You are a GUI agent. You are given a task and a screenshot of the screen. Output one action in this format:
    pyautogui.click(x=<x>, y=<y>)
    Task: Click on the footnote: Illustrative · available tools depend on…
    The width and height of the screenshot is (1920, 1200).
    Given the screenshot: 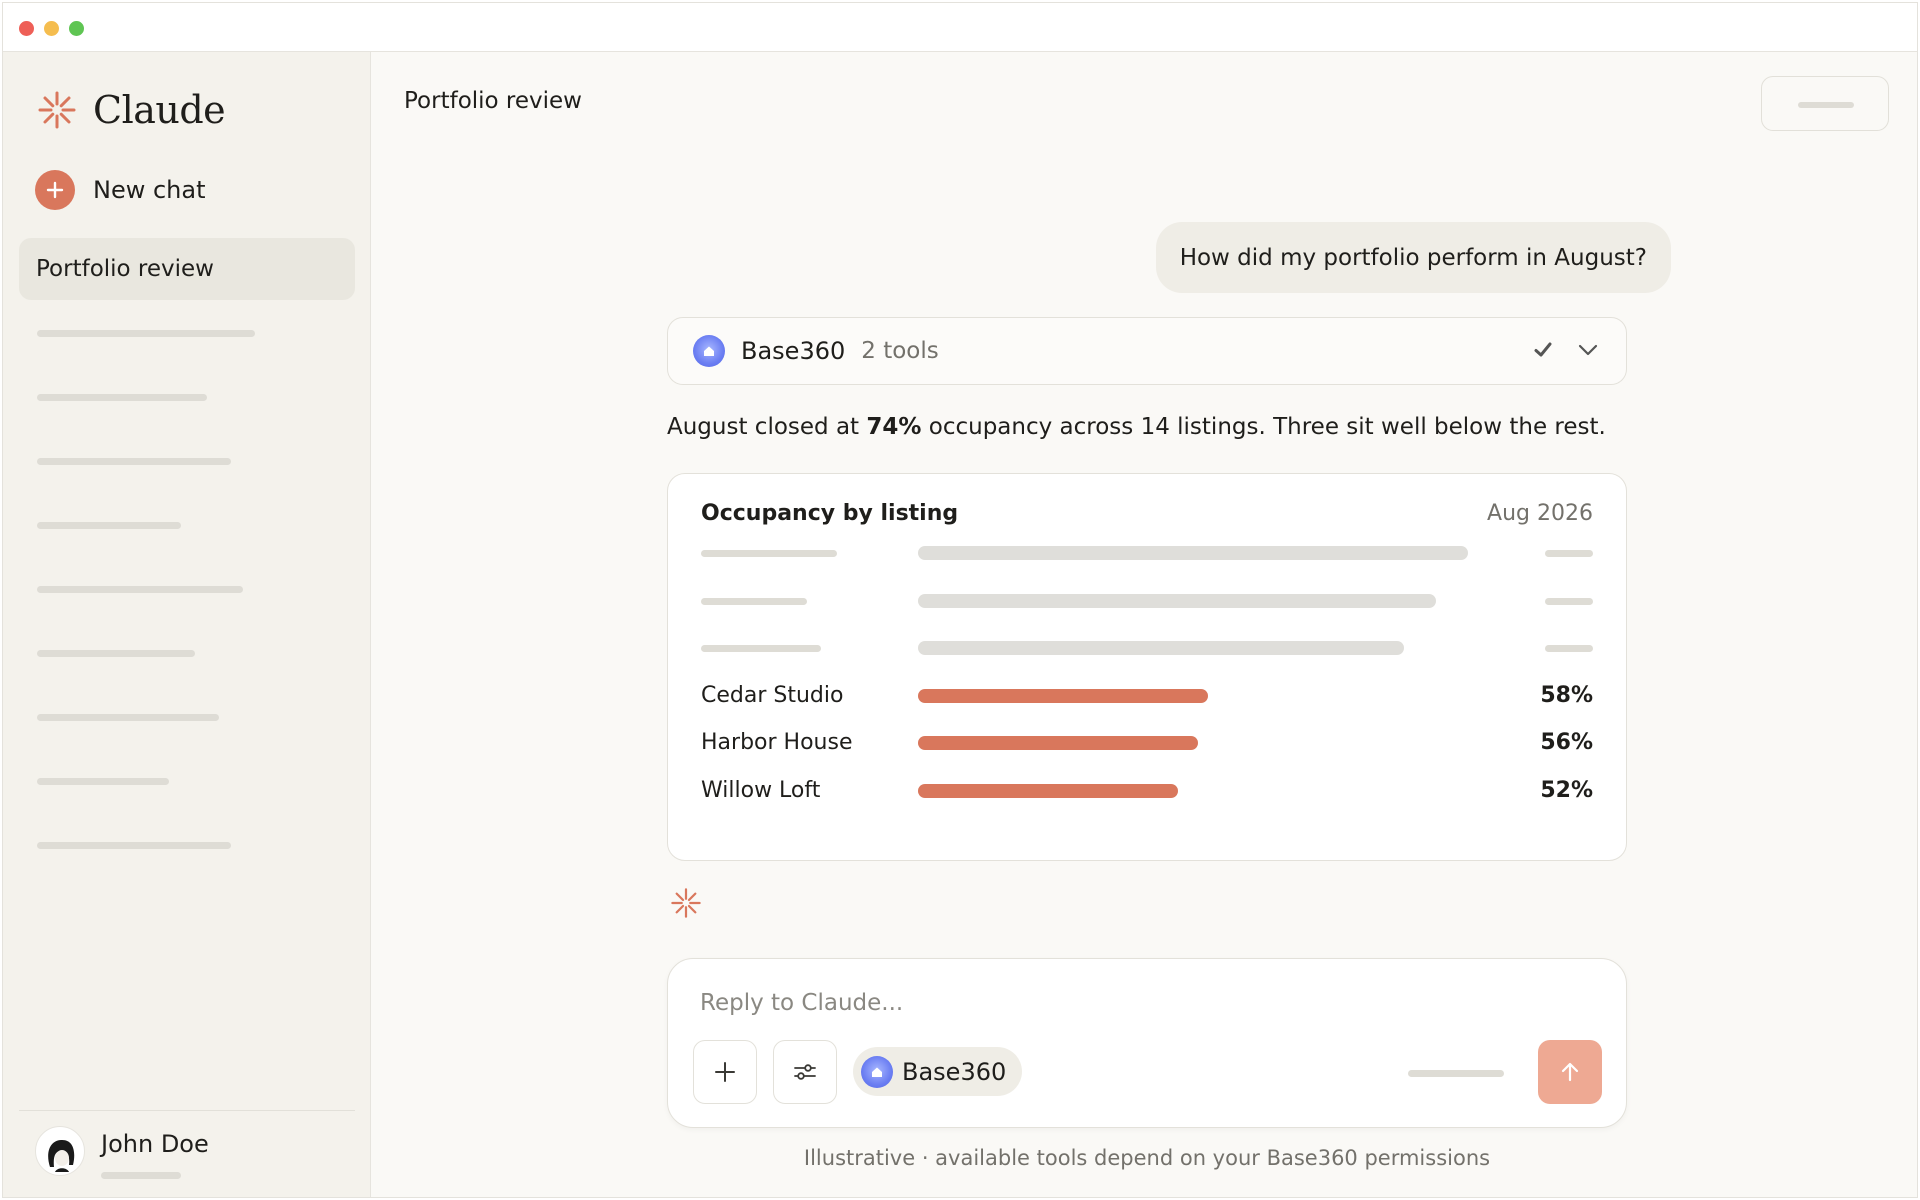 What is the action you would take?
    pyautogui.click(x=1147, y=1158)
    